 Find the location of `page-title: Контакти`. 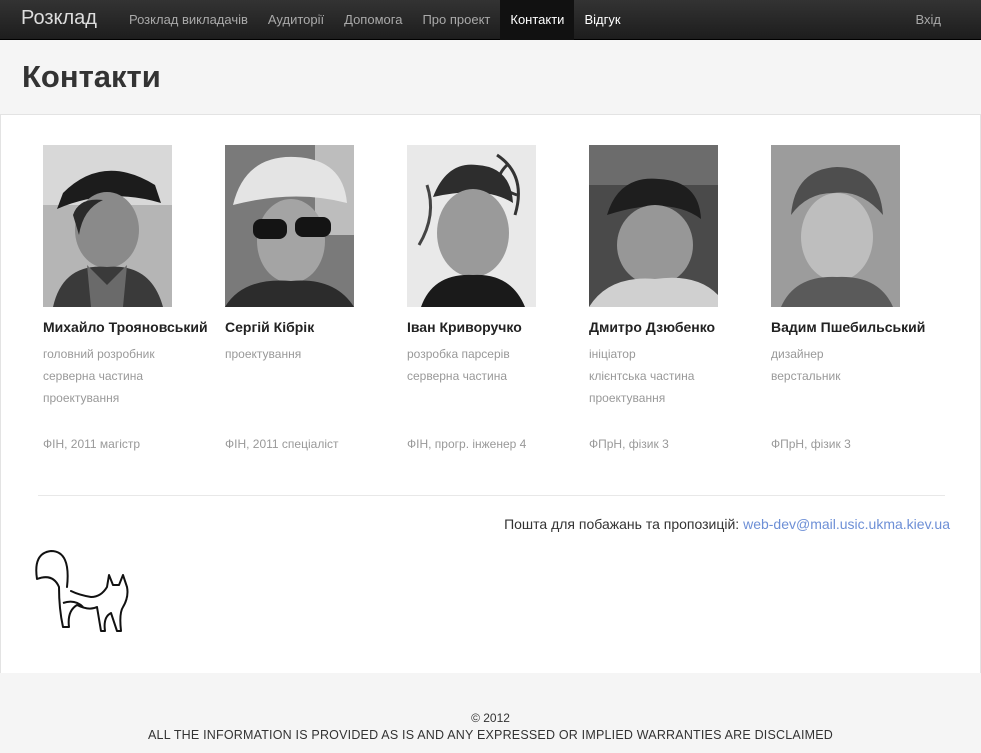

page-title: Контакти is located at coordinates (91, 76).